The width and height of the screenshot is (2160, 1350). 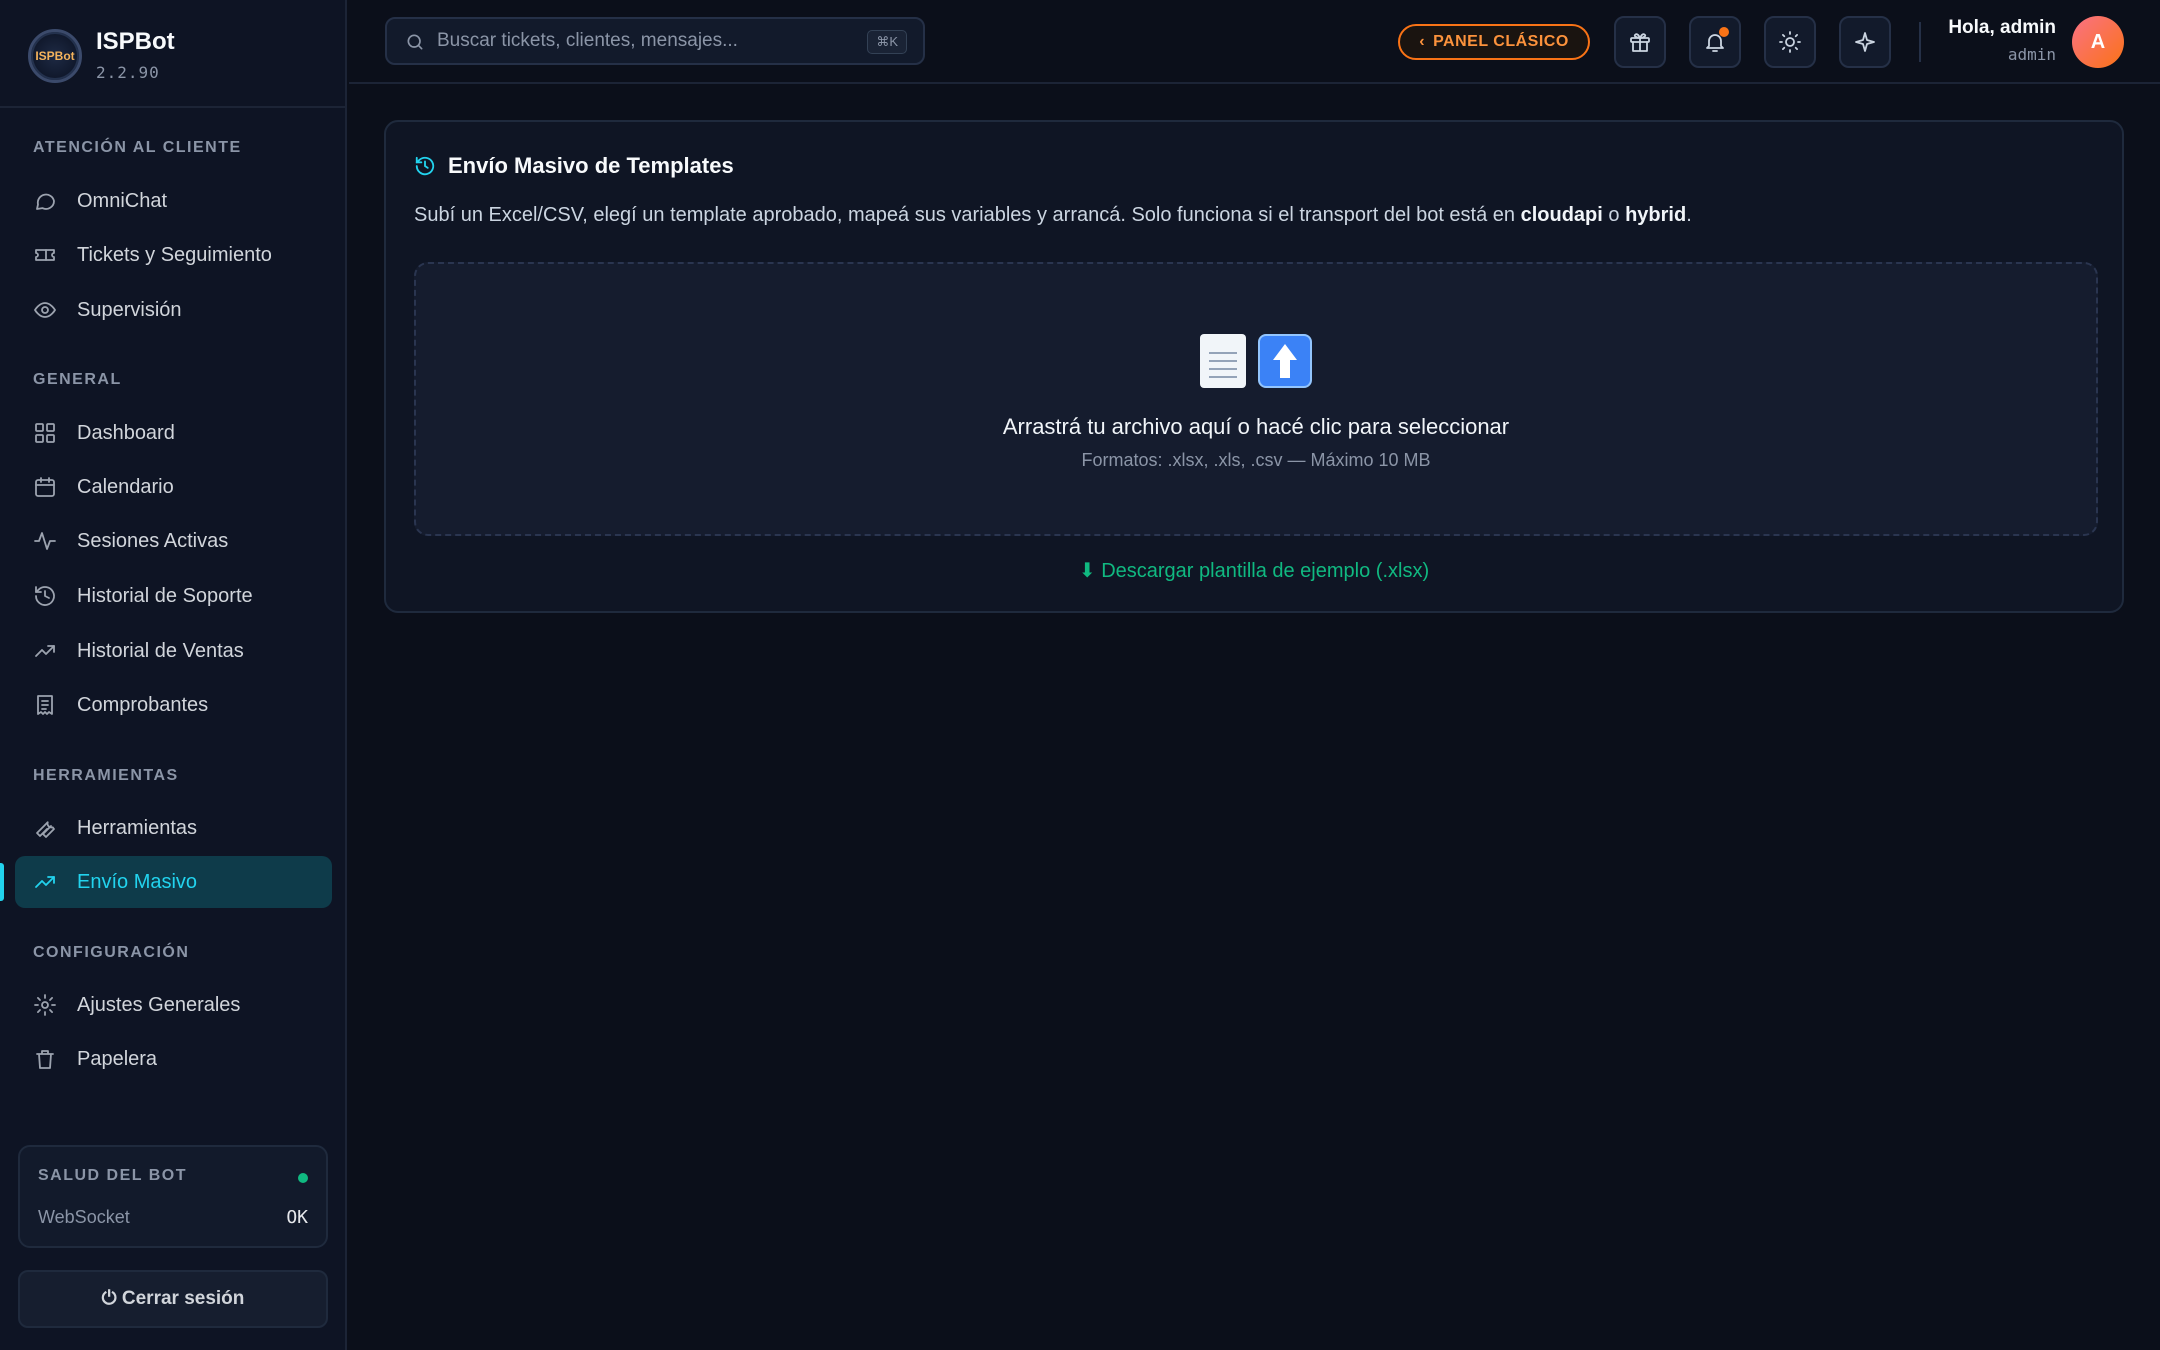 I want to click on search-icon, so click(x=415, y=42).